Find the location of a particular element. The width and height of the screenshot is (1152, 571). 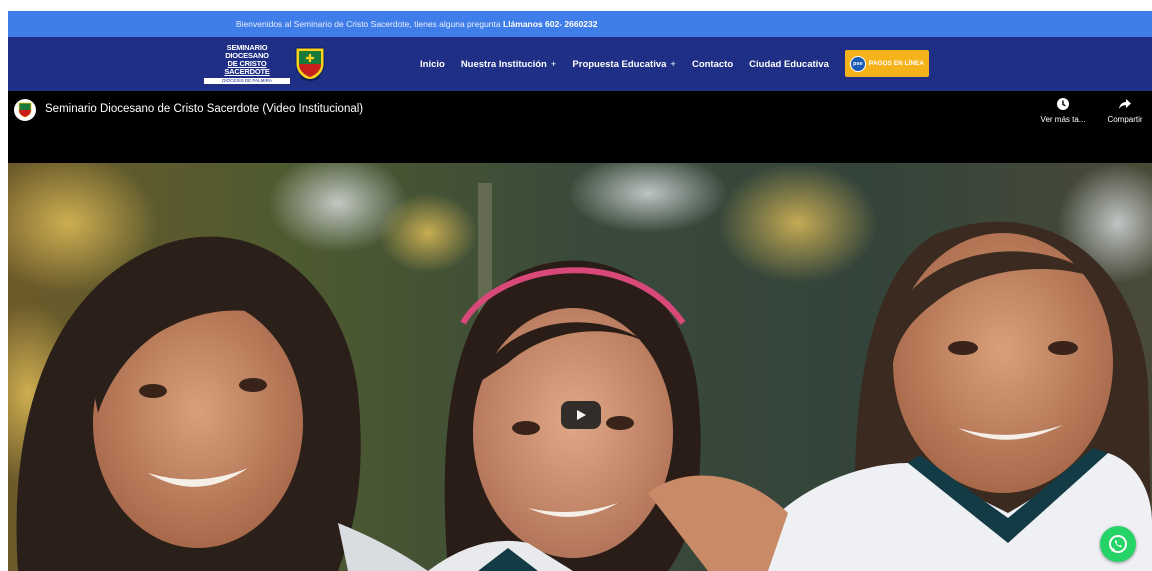

nav-item-nuestra-institucion: Nuestra Institución + is located at coordinates (509, 64).